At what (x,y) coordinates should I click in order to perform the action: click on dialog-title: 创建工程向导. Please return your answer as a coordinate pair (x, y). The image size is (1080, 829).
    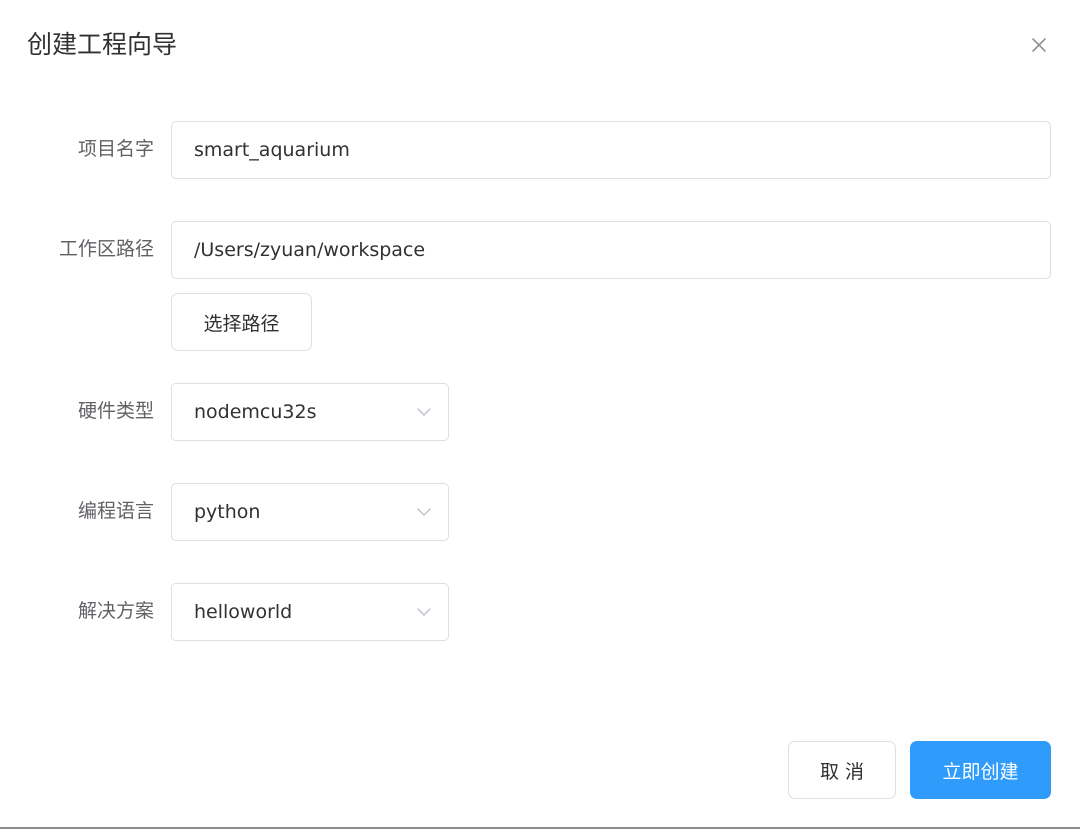
    Looking at the image, I should click on (102, 44).